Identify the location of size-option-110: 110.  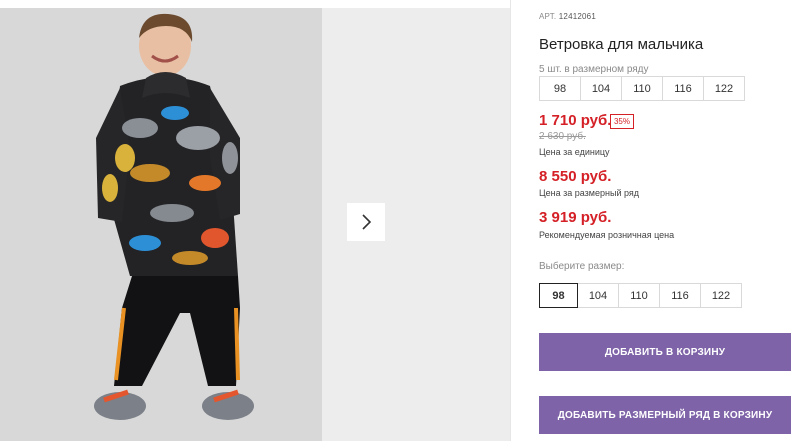
(639, 295).